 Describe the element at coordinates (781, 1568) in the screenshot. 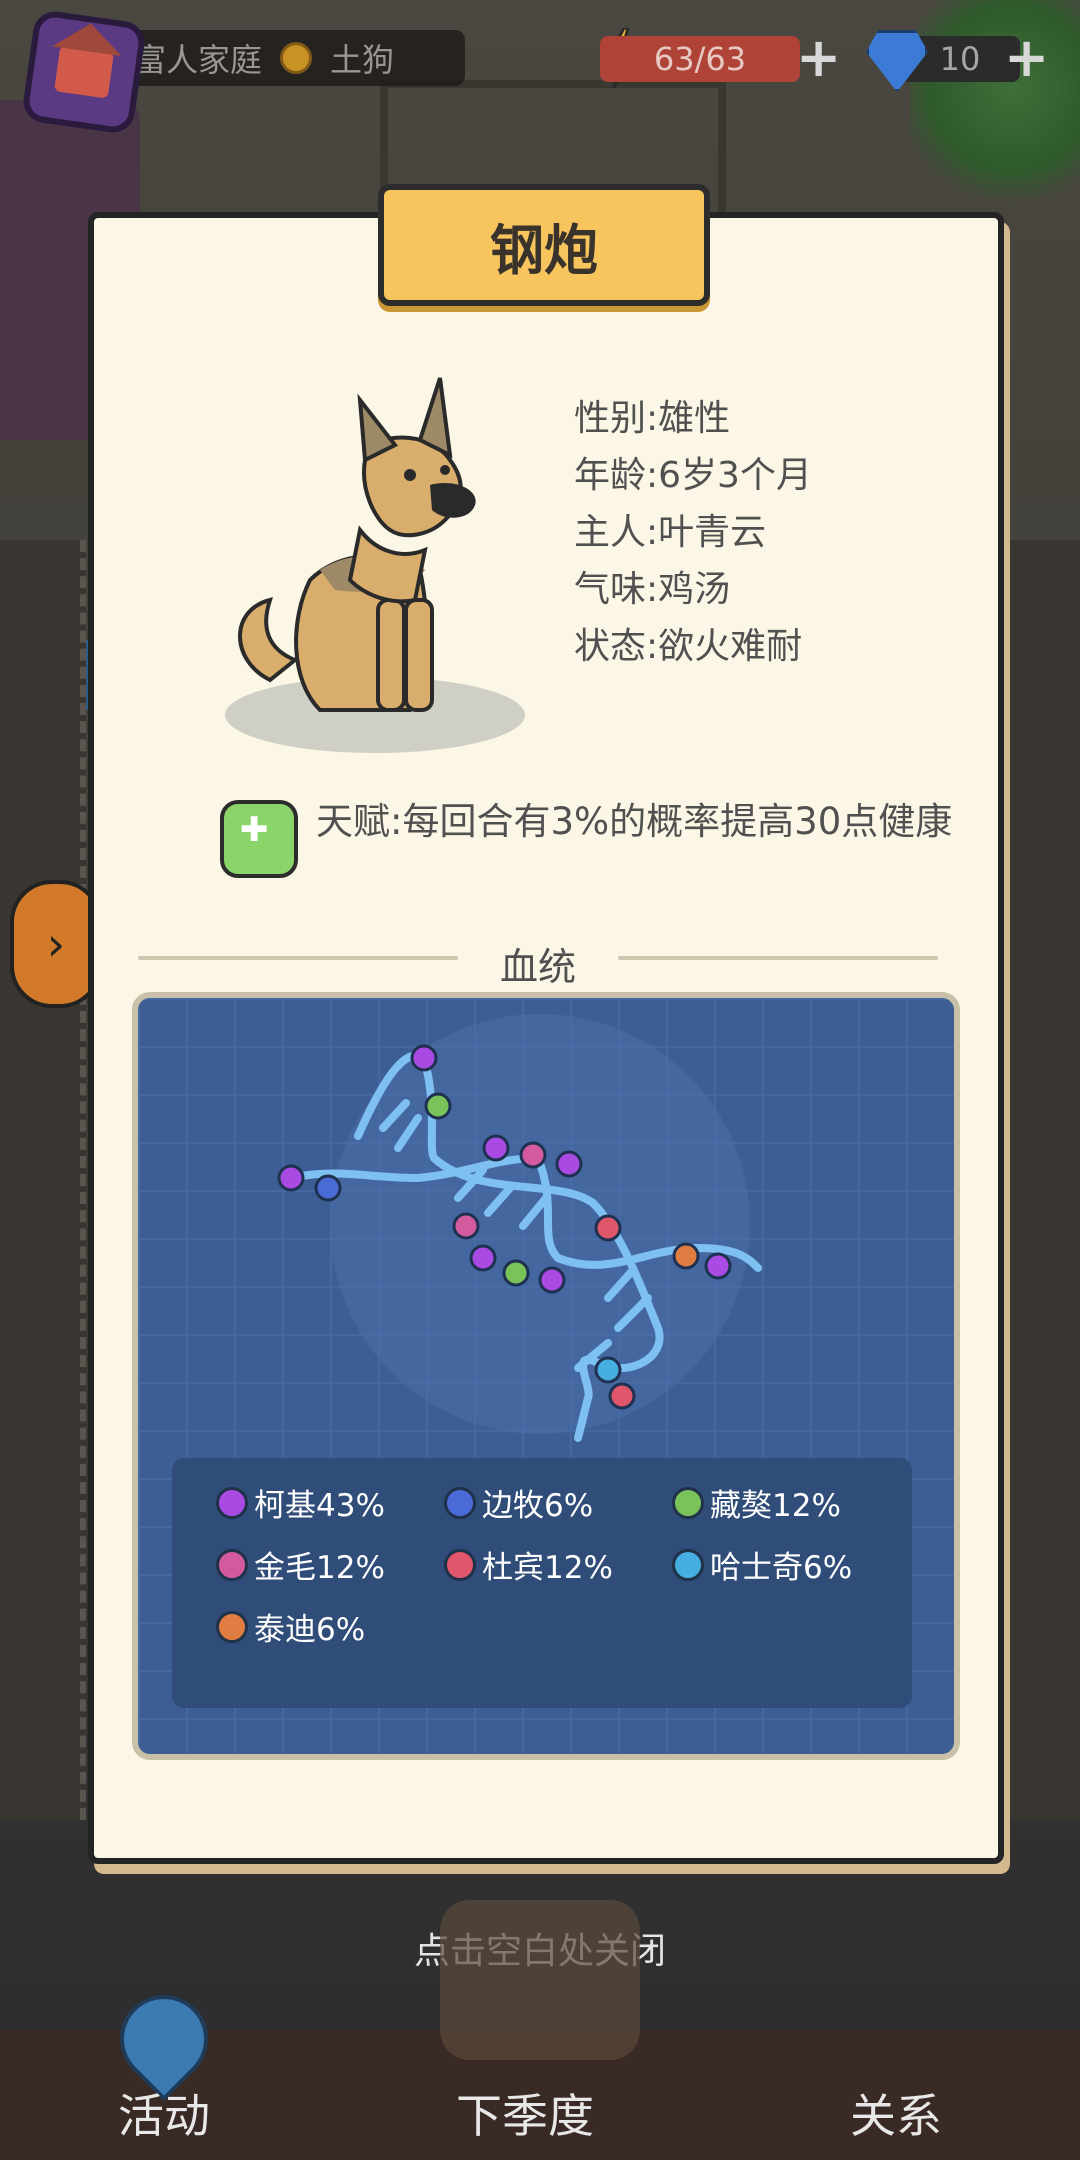

I see `legend-label-husky: 哈士奇6%` at that location.